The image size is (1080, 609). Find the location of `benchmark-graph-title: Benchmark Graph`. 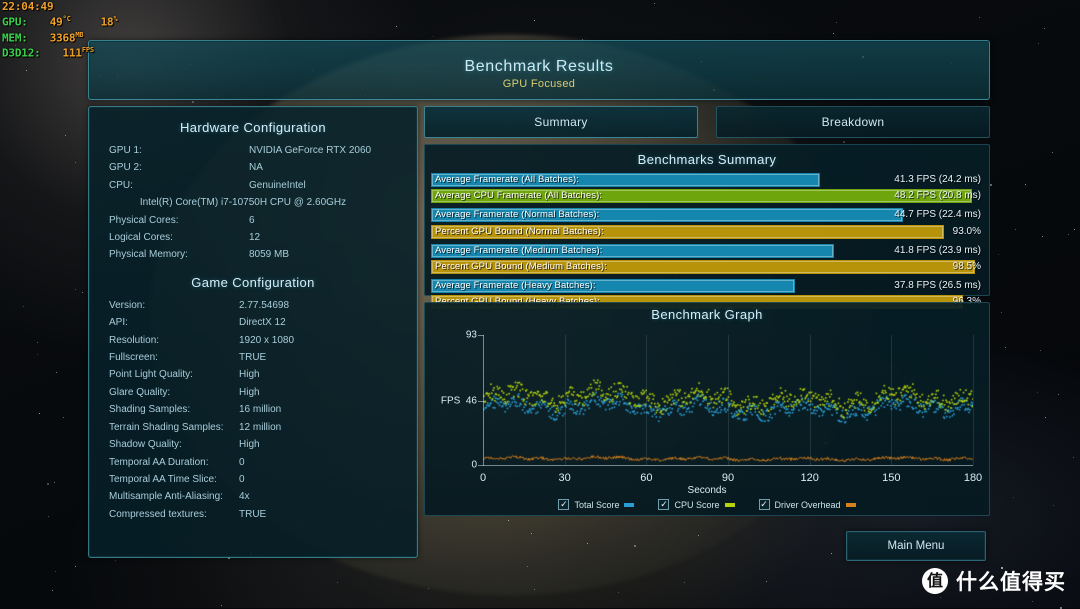

benchmark-graph-title: Benchmark Graph is located at coordinates (707, 314).